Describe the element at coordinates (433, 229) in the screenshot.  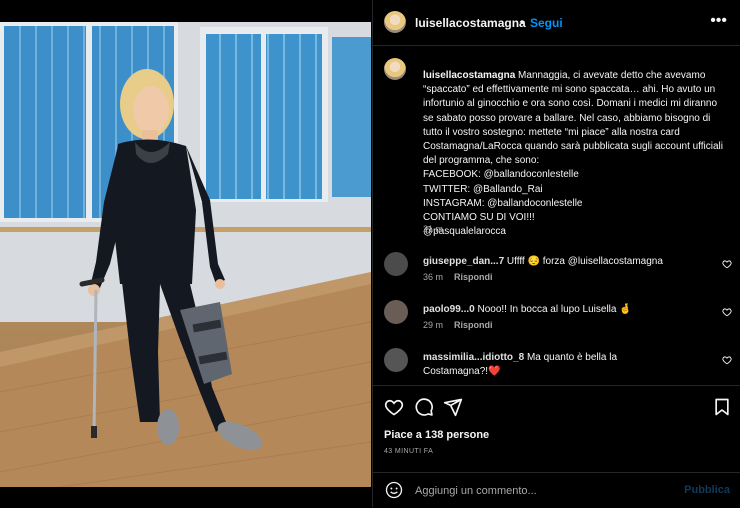
I see `caption-time: 21 m` at that location.